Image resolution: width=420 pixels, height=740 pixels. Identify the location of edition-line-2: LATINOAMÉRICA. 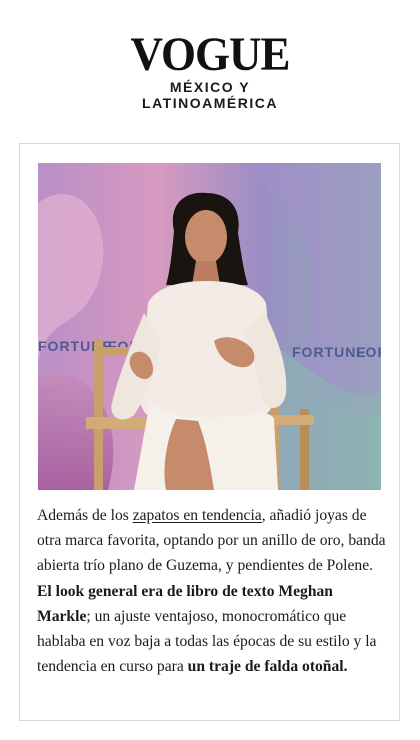
(210, 103).